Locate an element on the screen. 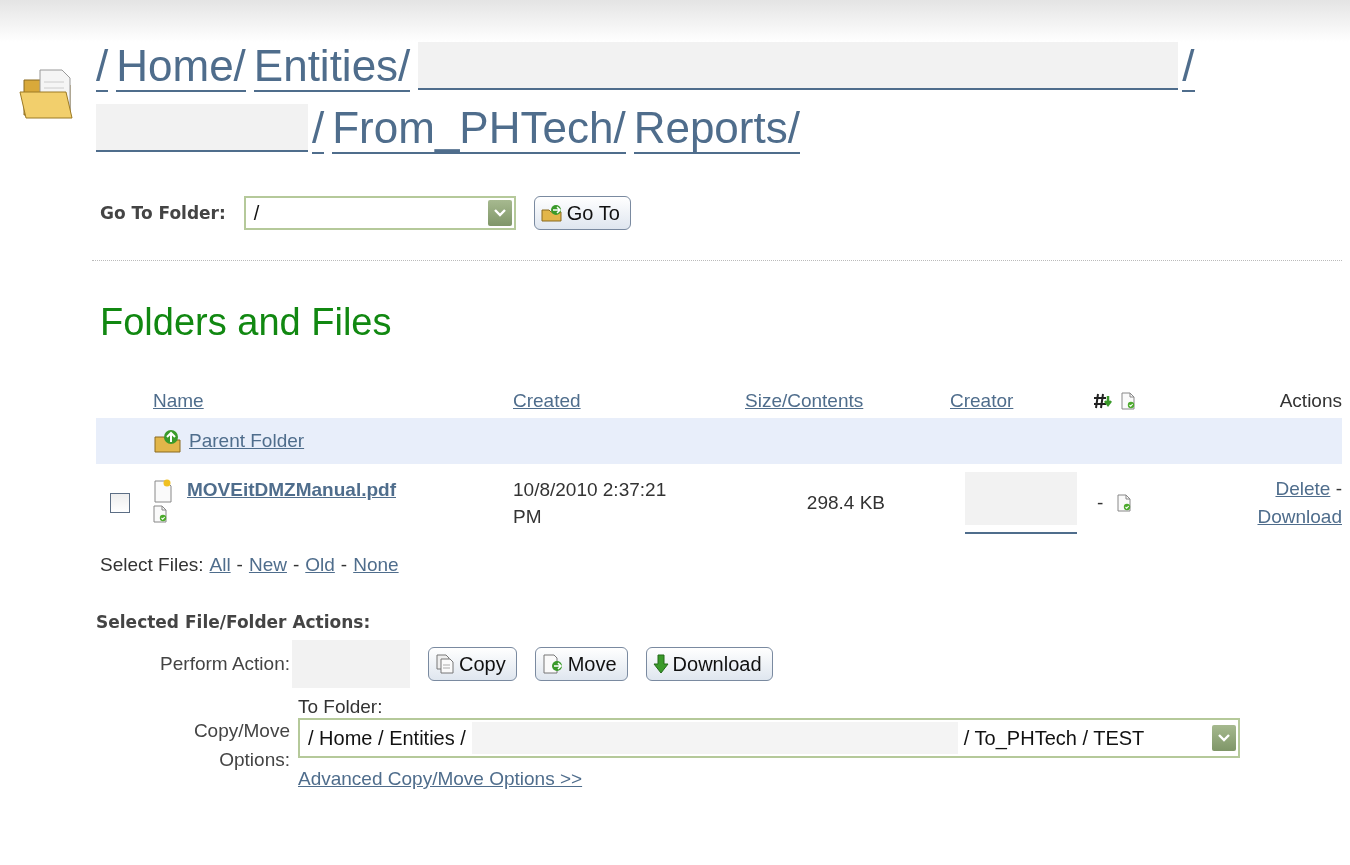 Image resolution: width=1350 pixels, height=865 pixels. action-button: Download is located at coordinates (709, 664).